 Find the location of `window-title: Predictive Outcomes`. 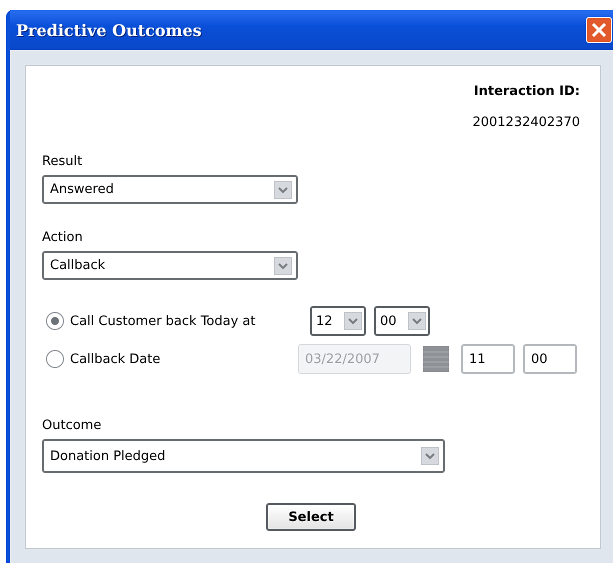

window-title: Predictive Outcomes is located at coordinates (109, 30).